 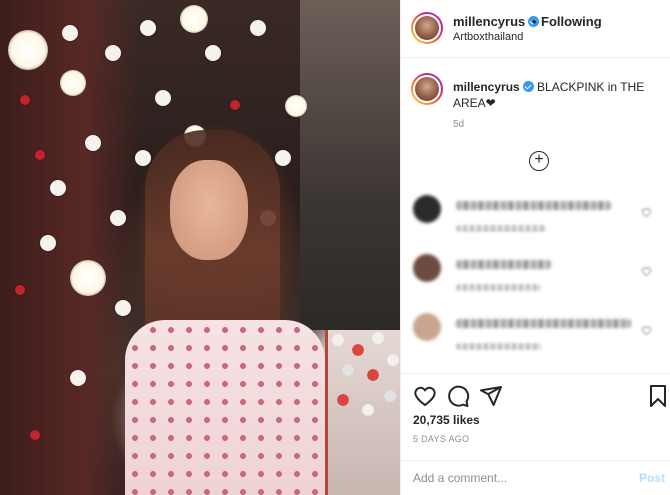 What do you see at coordinates (491, 396) in the screenshot?
I see `share-send-icon` at bounding box center [491, 396].